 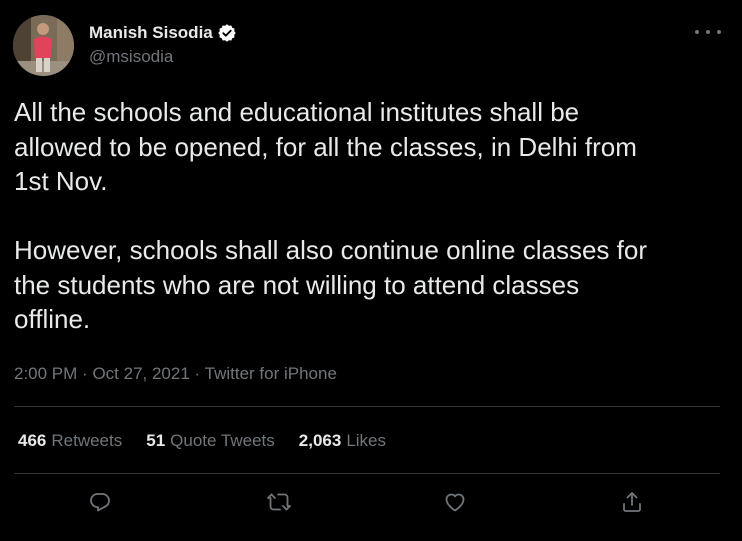 I want to click on reply-button, so click(x=100, y=502).